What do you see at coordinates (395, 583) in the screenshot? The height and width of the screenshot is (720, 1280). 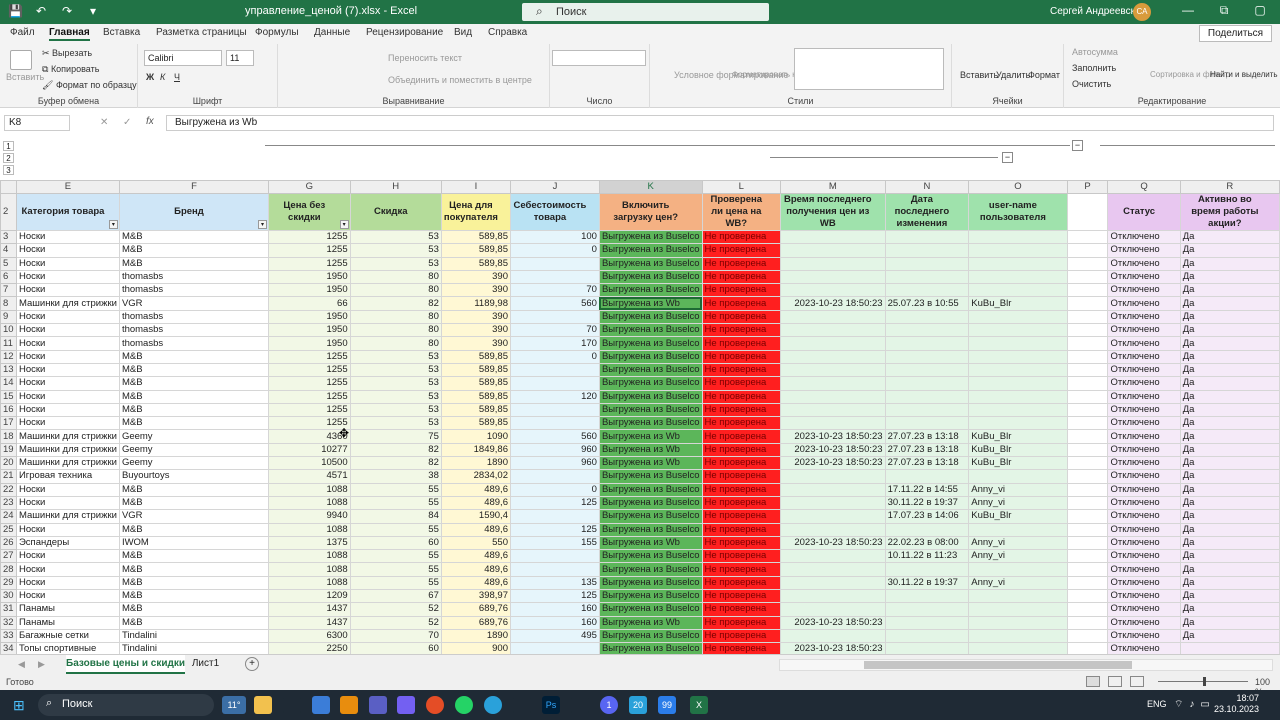 I see `cell-discount: 55` at bounding box center [395, 583].